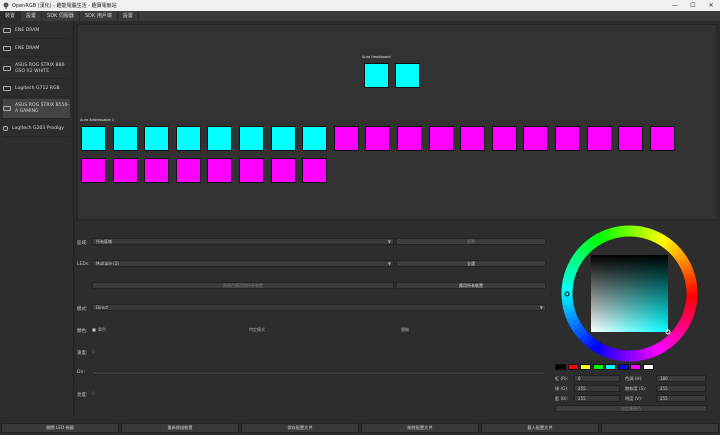 Image resolution: width=720 pixels, height=435 pixels. What do you see at coordinates (631, 408) in the screenshot?
I see `custom-color-button: 自定義顏色` at bounding box center [631, 408].